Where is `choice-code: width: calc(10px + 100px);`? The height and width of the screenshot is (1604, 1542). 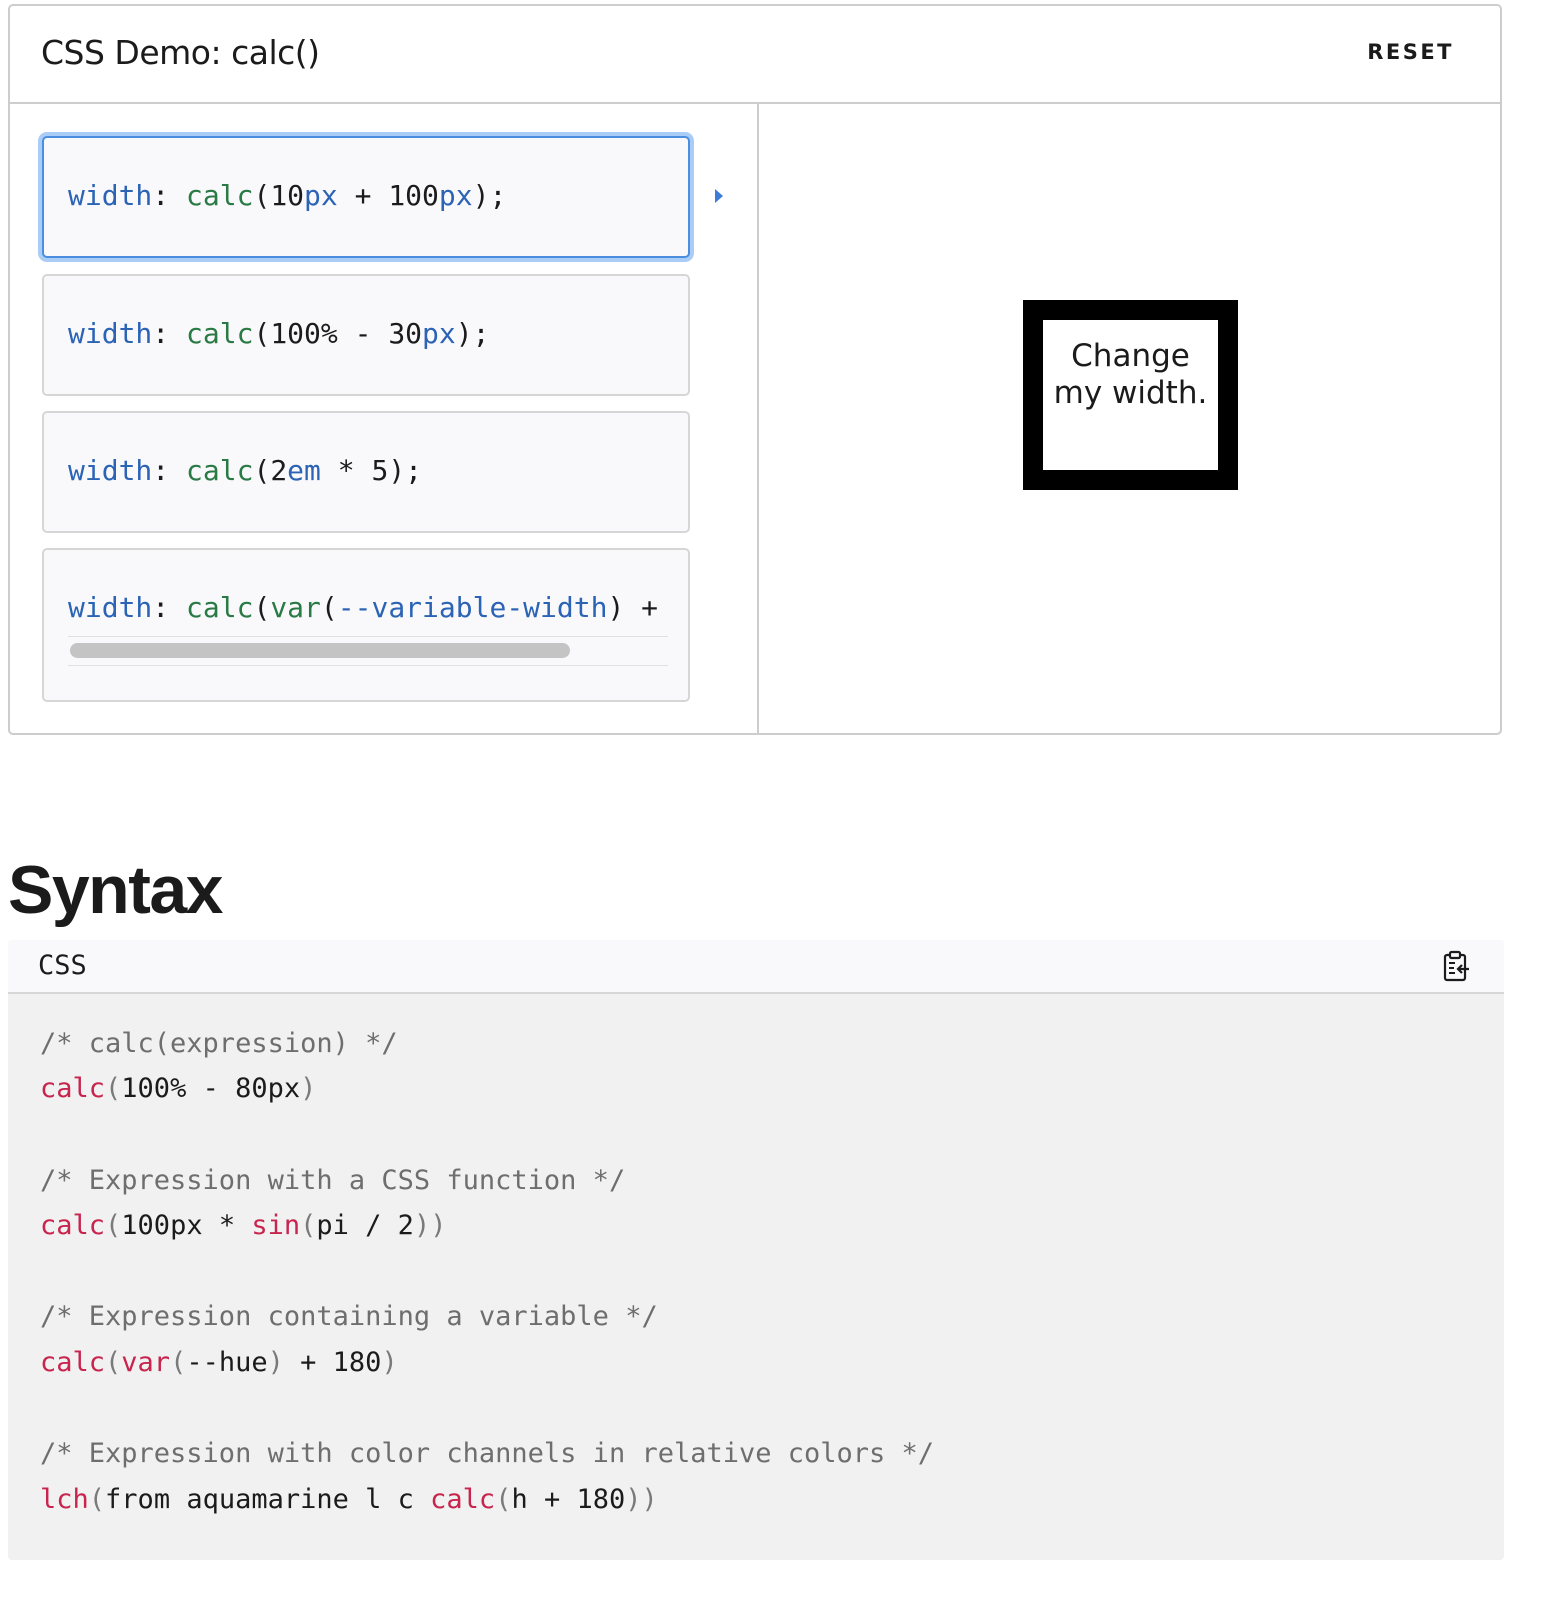
choice-code: width: calc(10px + 100px); is located at coordinates (287, 195).